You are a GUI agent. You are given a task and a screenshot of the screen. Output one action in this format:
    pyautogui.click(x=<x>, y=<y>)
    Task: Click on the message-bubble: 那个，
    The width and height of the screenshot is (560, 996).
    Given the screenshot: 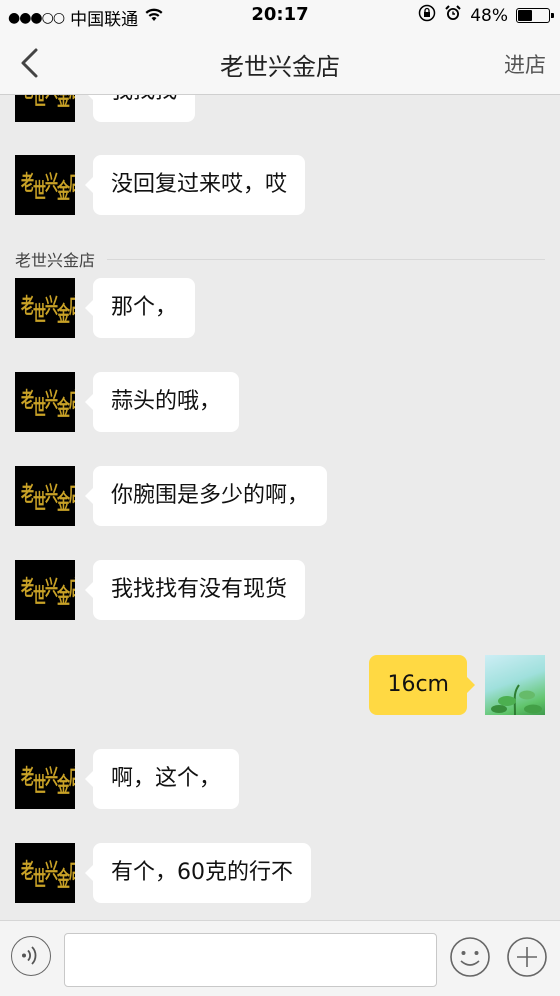 What is the action you would take?
    pyautogui.click(x=140, y=308)
    